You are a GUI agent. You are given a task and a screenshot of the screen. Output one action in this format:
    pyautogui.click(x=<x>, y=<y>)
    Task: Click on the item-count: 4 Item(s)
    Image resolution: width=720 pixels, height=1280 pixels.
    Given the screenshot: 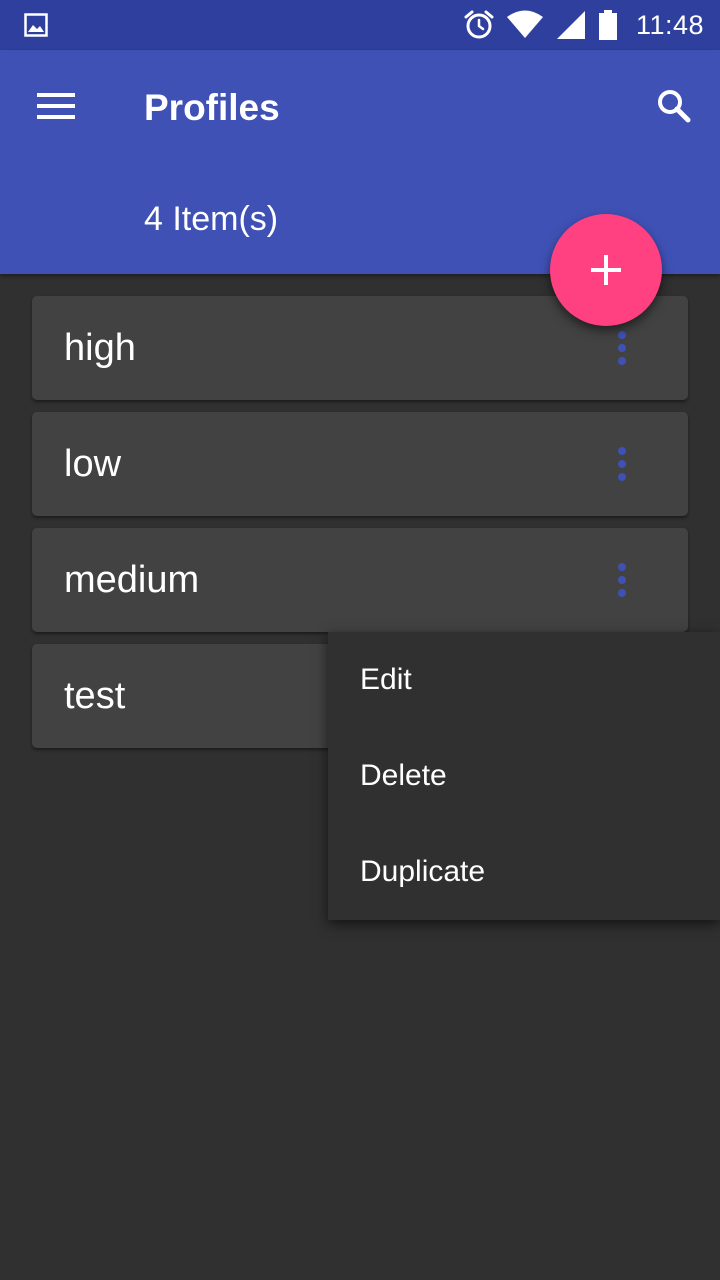 What is the action you would take?
    pyautogui.click(x=211, y=219)
    